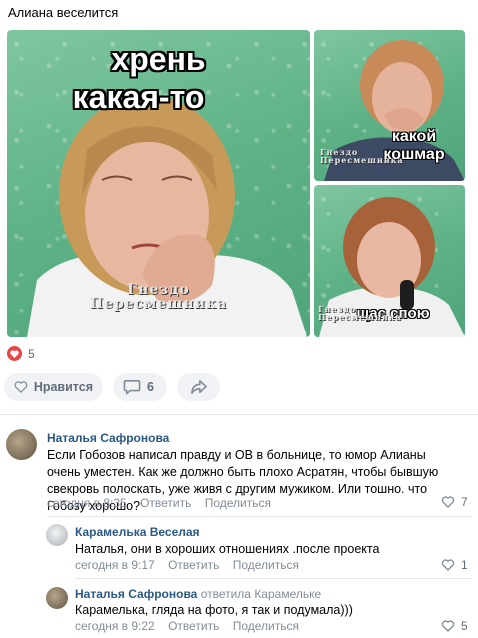  I want to click on comment-icon, so click(132, 387).